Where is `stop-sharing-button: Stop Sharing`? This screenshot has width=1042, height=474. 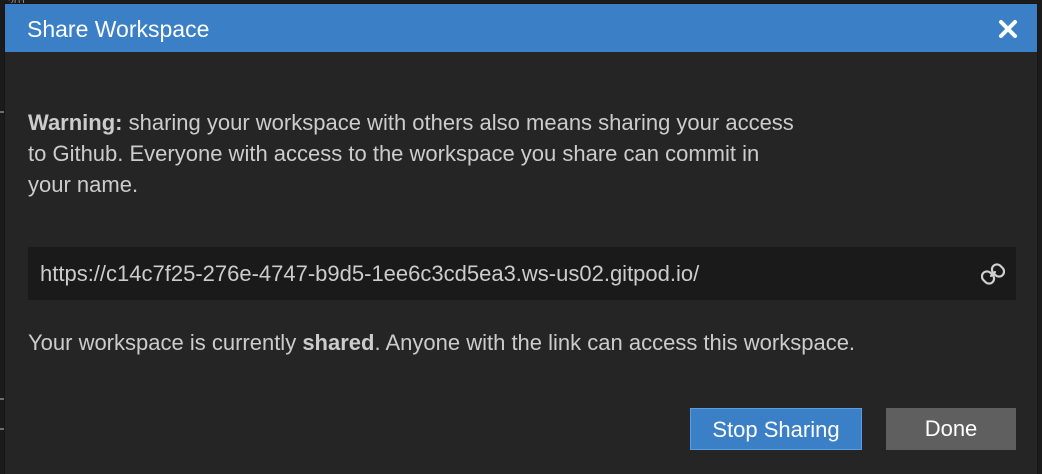 stop-sharing-button: Stop Sharing is located at coordinates (776, 429).